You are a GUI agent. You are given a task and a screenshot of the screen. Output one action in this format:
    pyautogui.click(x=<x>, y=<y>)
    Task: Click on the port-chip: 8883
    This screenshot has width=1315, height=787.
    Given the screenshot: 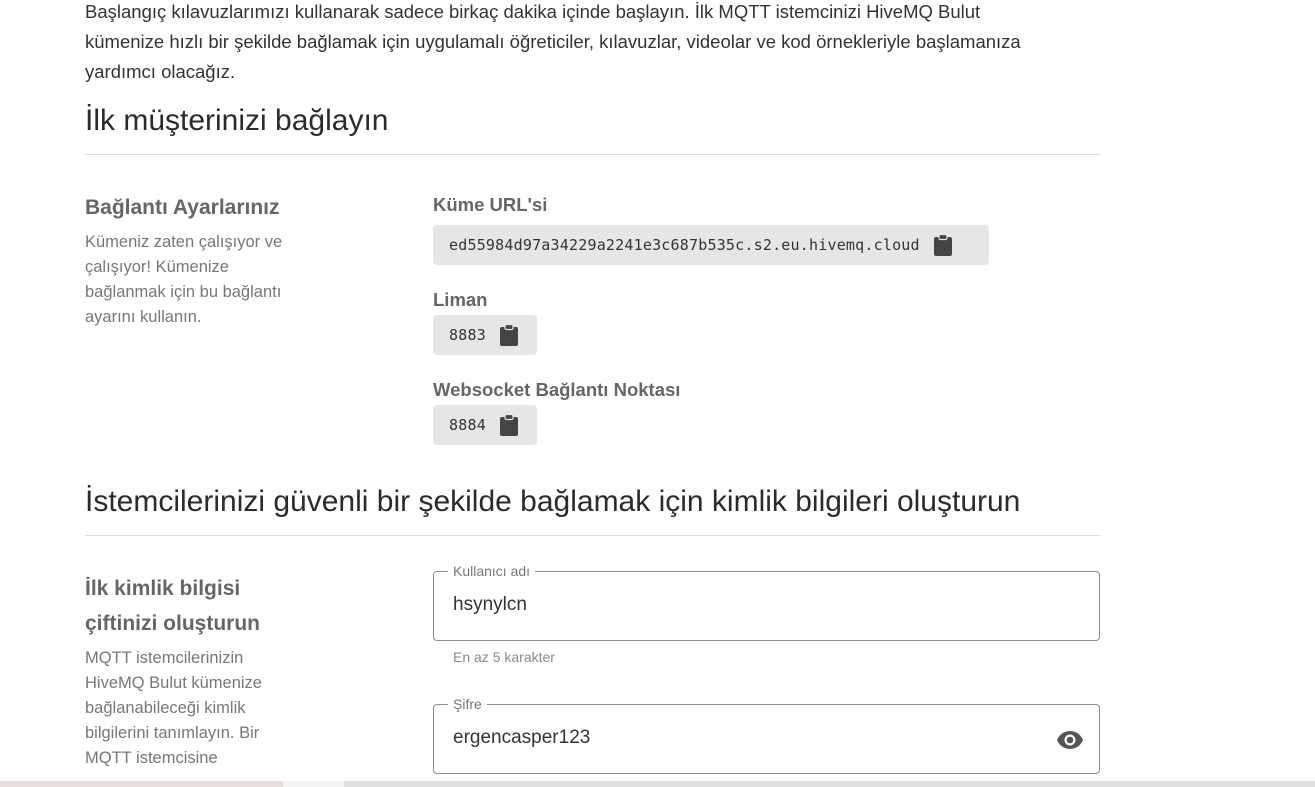 What is the action you would take?
    pyautogui.click(x=485, y=335)
    